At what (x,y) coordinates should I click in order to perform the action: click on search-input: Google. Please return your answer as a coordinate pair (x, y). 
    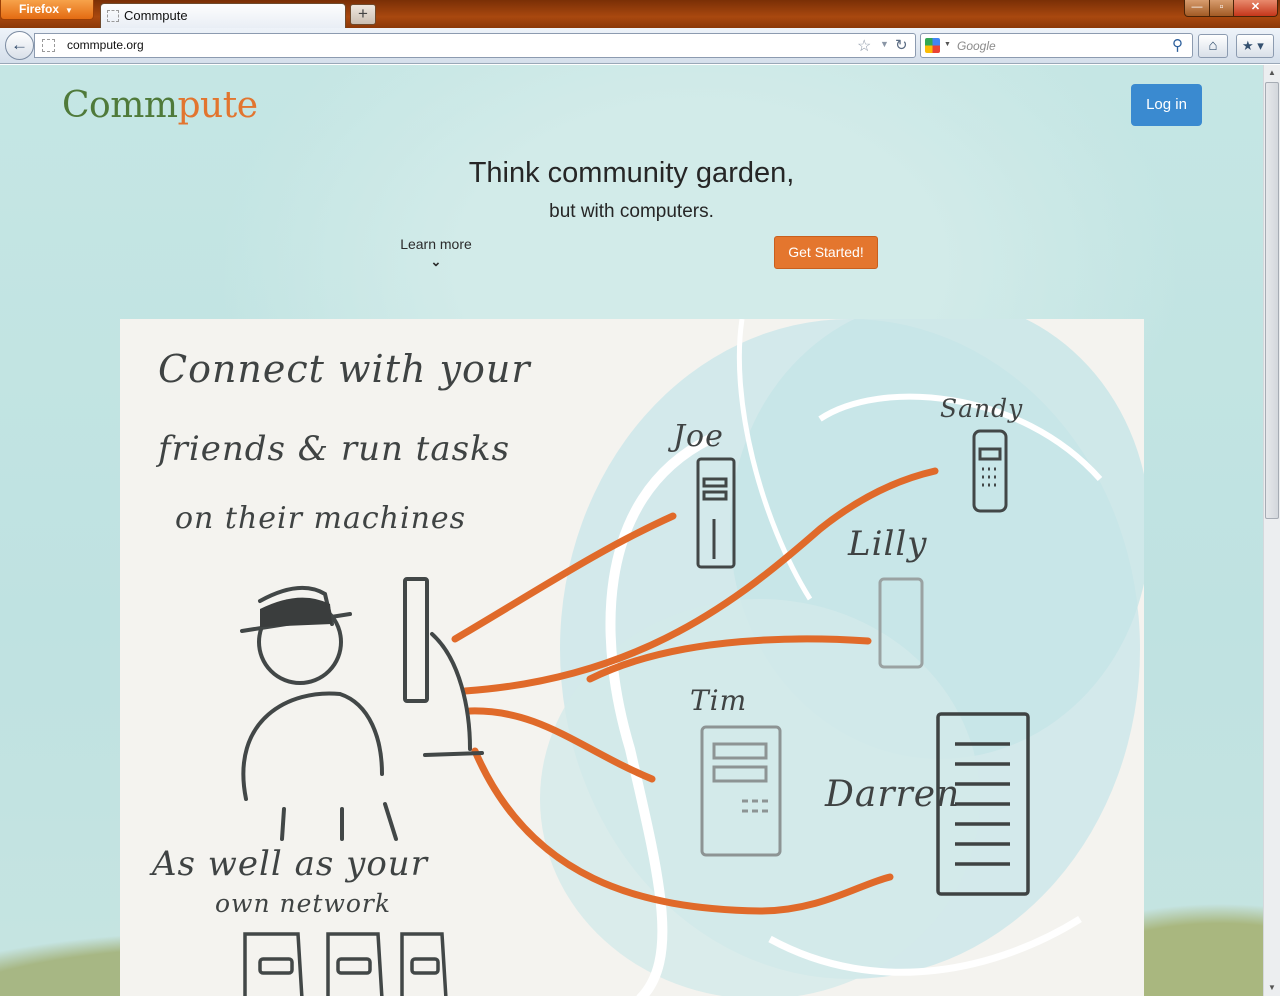
    Looking at the image, I should click on (976, 46).